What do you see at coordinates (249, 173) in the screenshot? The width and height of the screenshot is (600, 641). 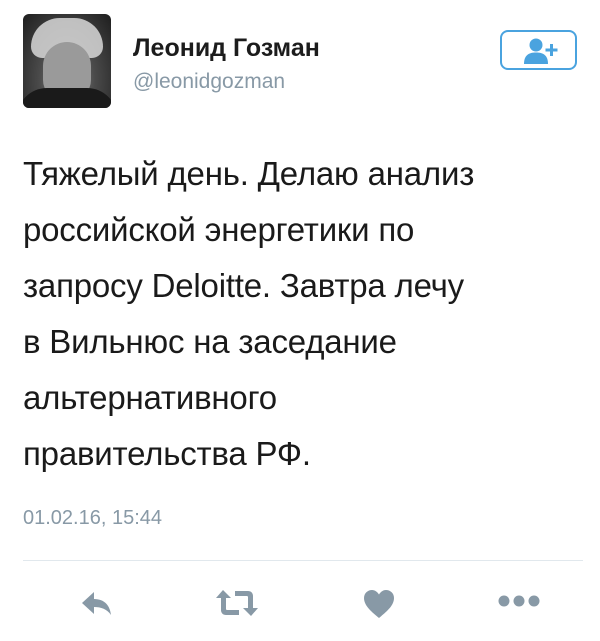 I see `tweet-line: Тяжелый день. Делаю анализ` at bounding box center [249, 173].